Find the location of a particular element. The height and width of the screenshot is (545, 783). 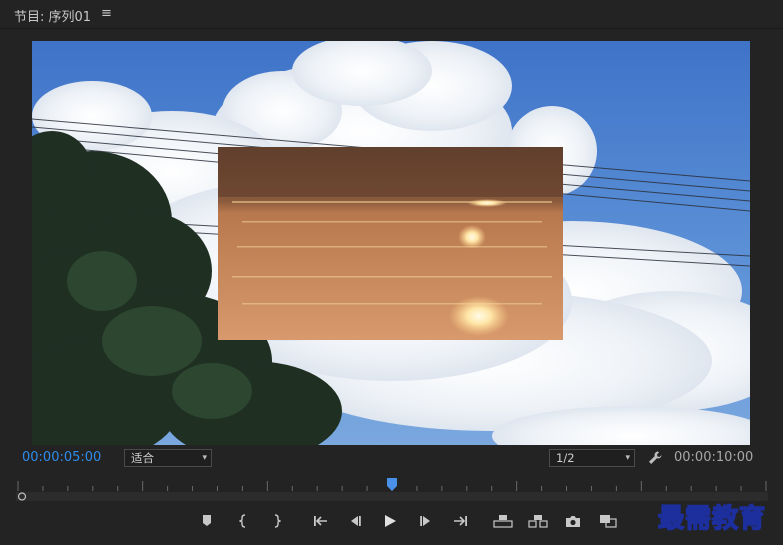

mark-in-icon is located at coordinates (244, 521).